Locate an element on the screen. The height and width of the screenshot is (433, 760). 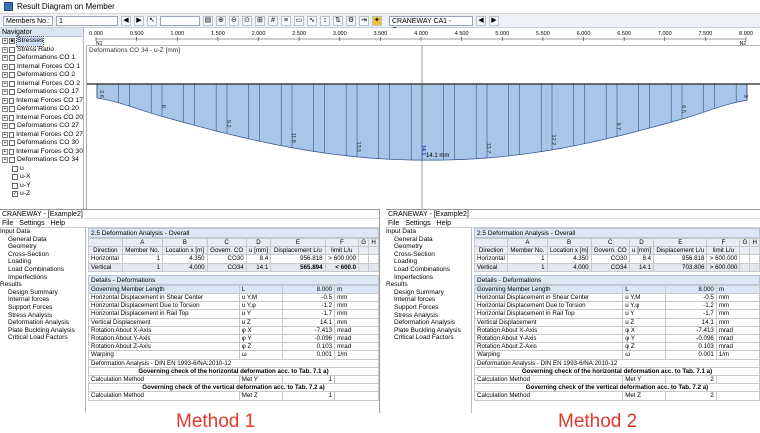
nav-item: + Deformations CO 34 is located at coordinates (41, 160).